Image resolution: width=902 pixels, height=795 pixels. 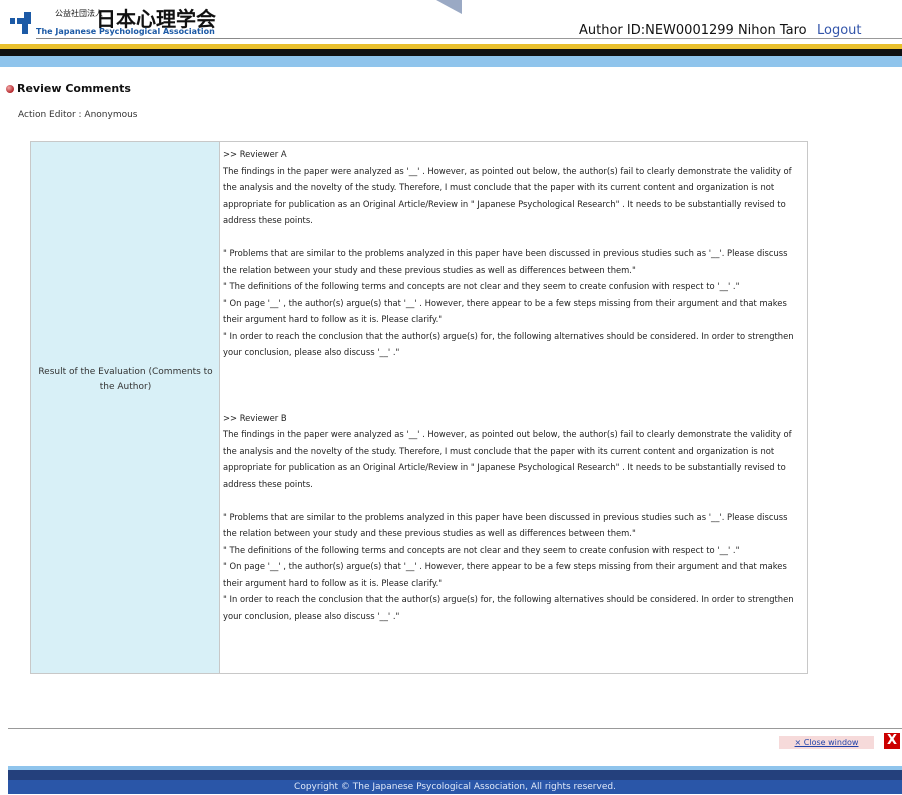 What do you see at coordinates (125, 31) in the screenshot?
I see `logo-english-name: The Japanese Psychological Association` at bounding box center [125, 31].